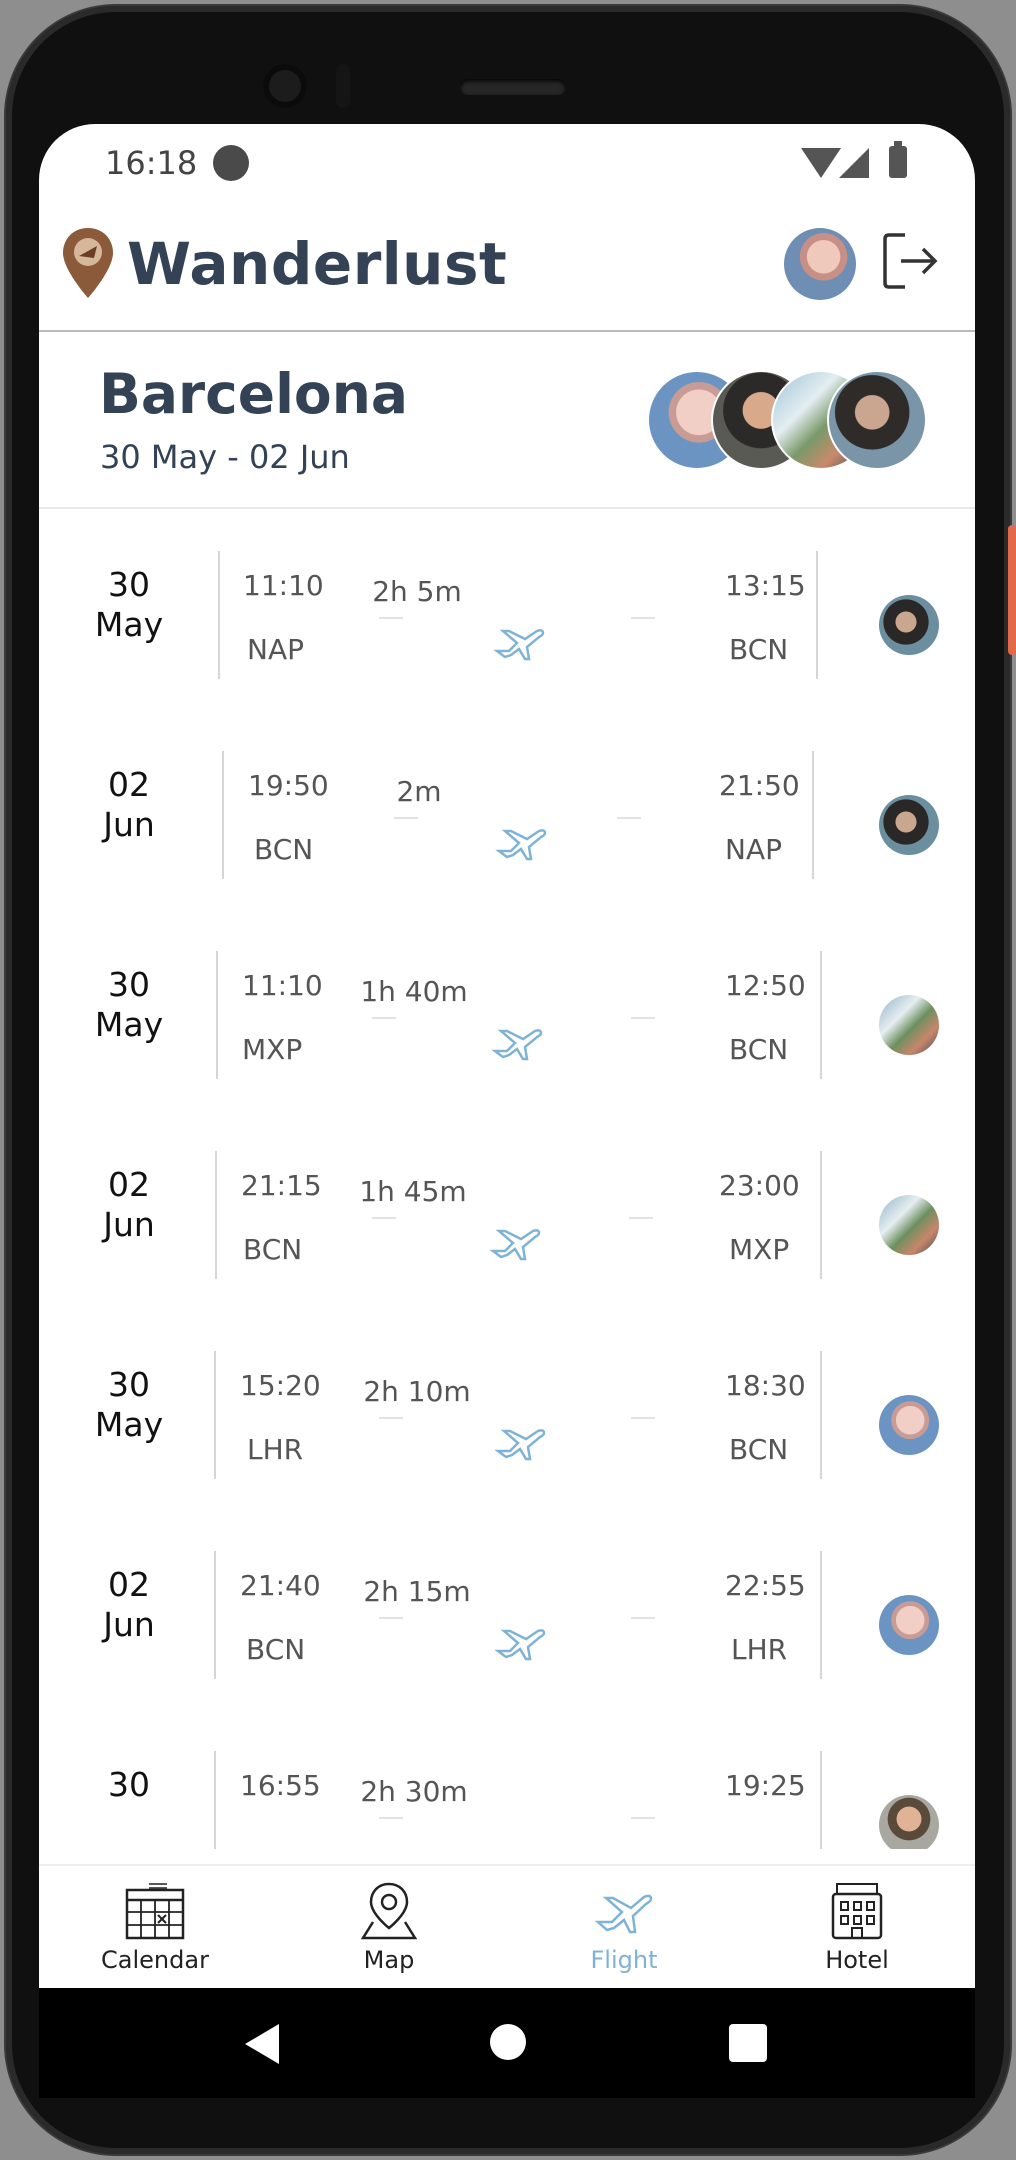  What do you see at coordinates (88, 263) in the screenshot?
I see `logo-pin-icon` at bounding box center [88, 263].